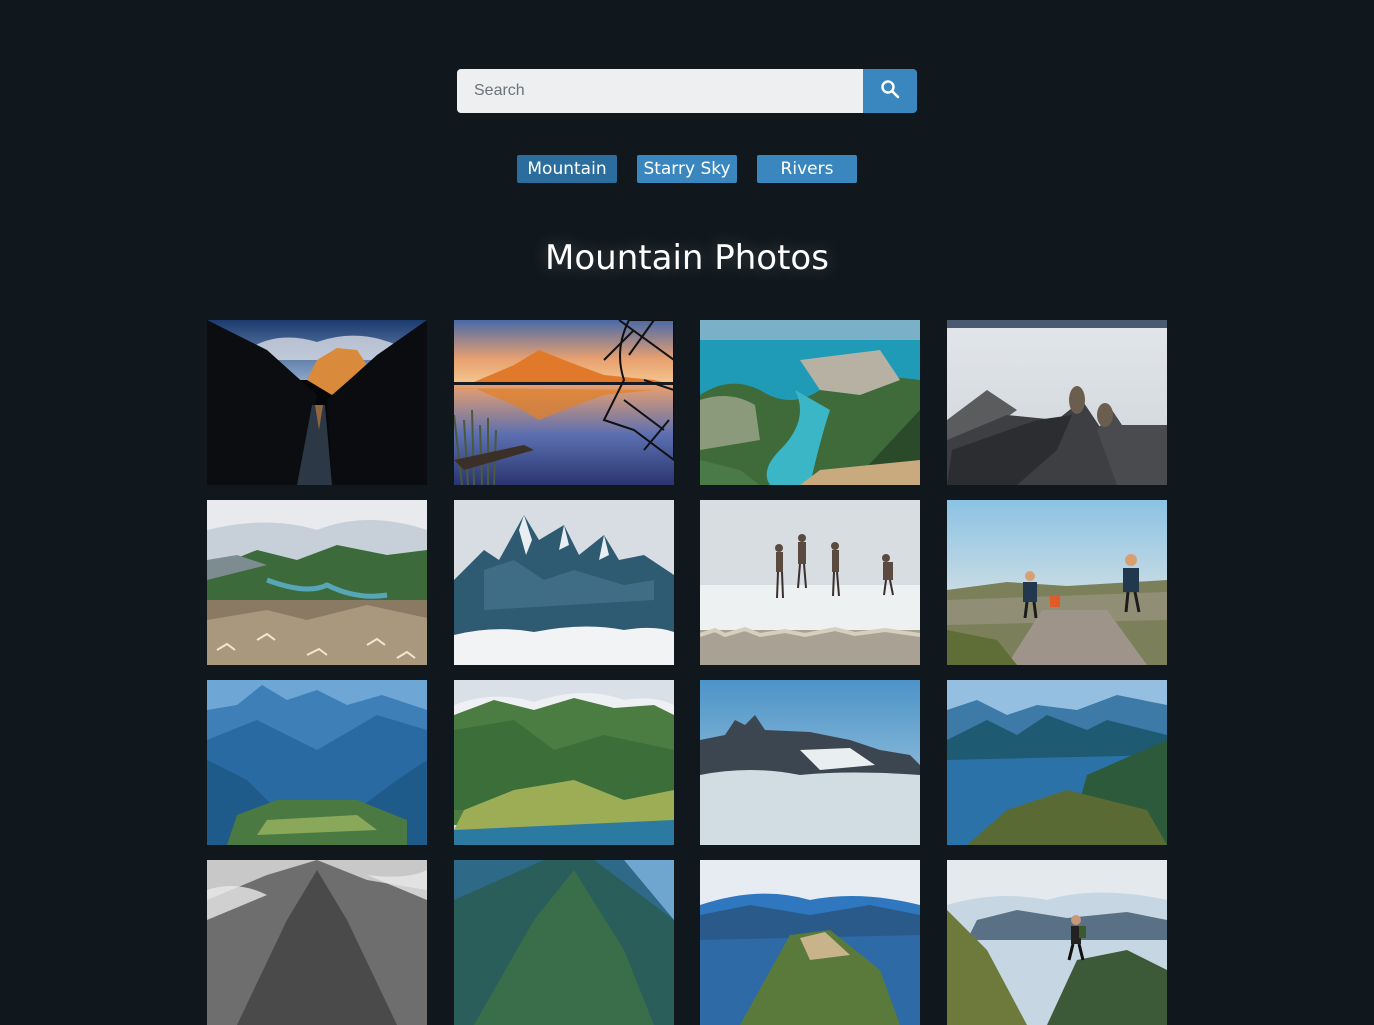 This screenshot has width=1374, height=1025. What do you see at coordinates (563, 582) in the screenshot?
I see `photo-jagged-peaks-above-clouds` at bounding box center [563, 582].